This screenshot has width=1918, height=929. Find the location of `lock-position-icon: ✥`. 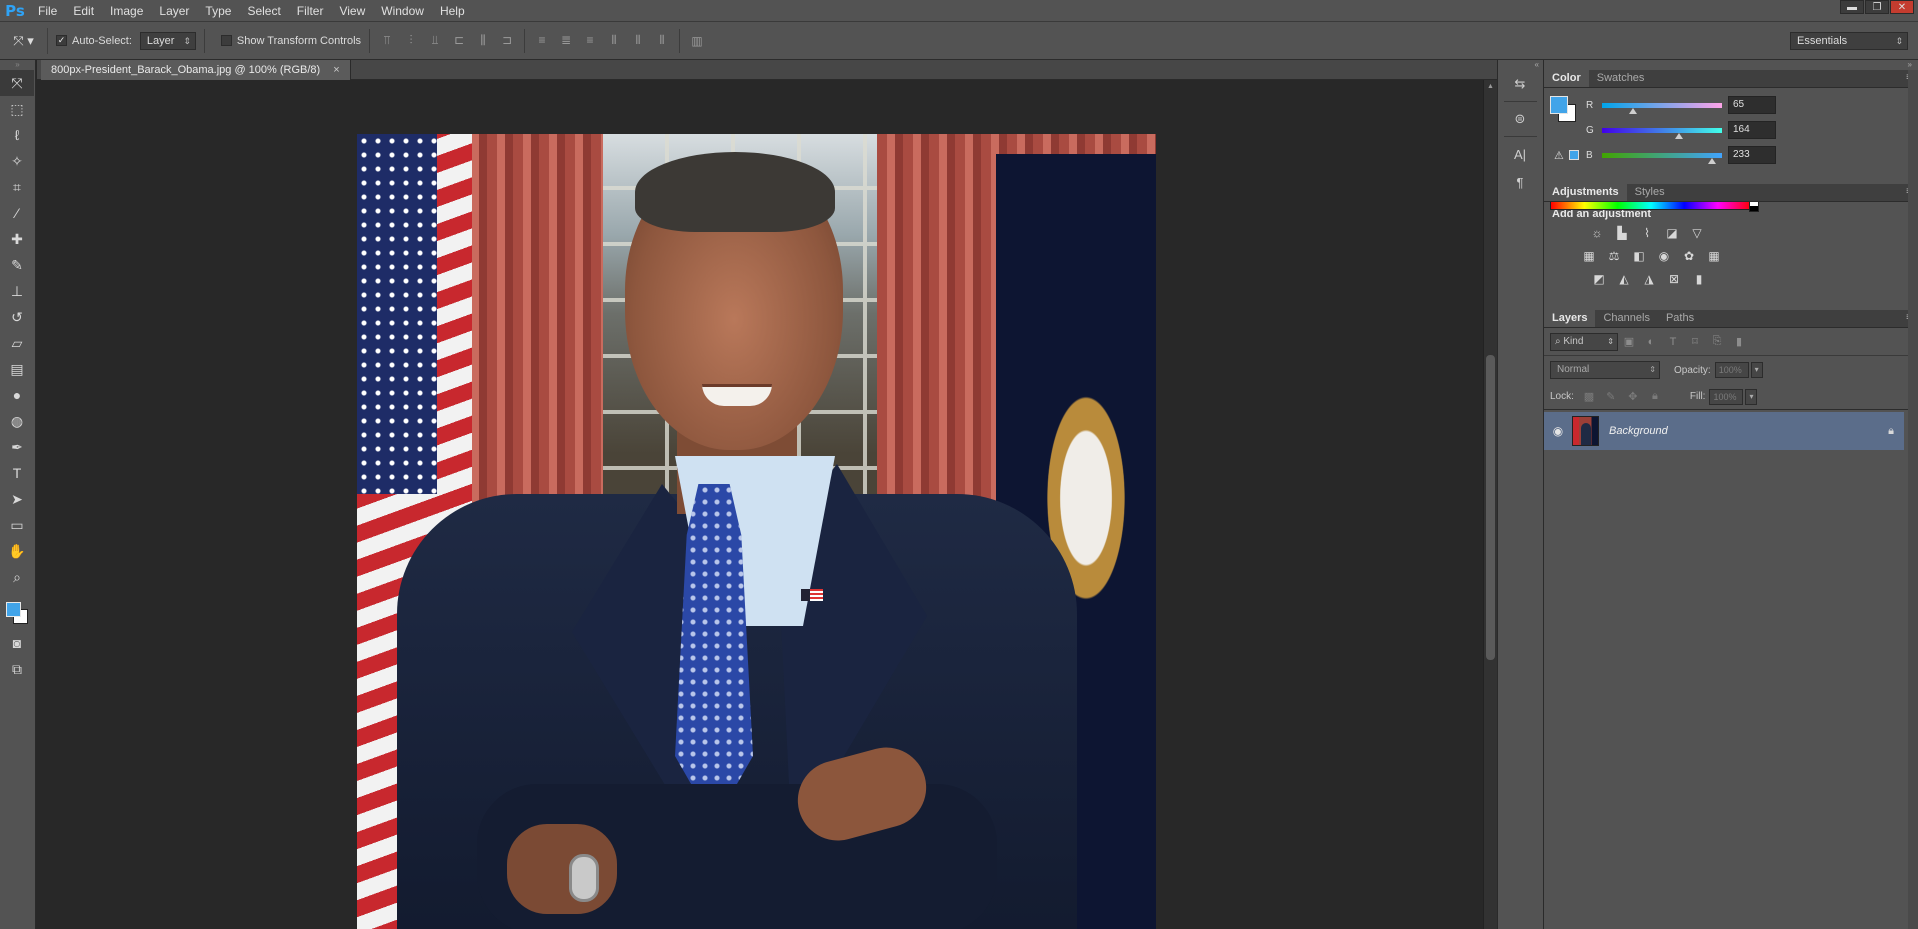

lock-position-icon: ✥ is located at coordinates (1633, 396).